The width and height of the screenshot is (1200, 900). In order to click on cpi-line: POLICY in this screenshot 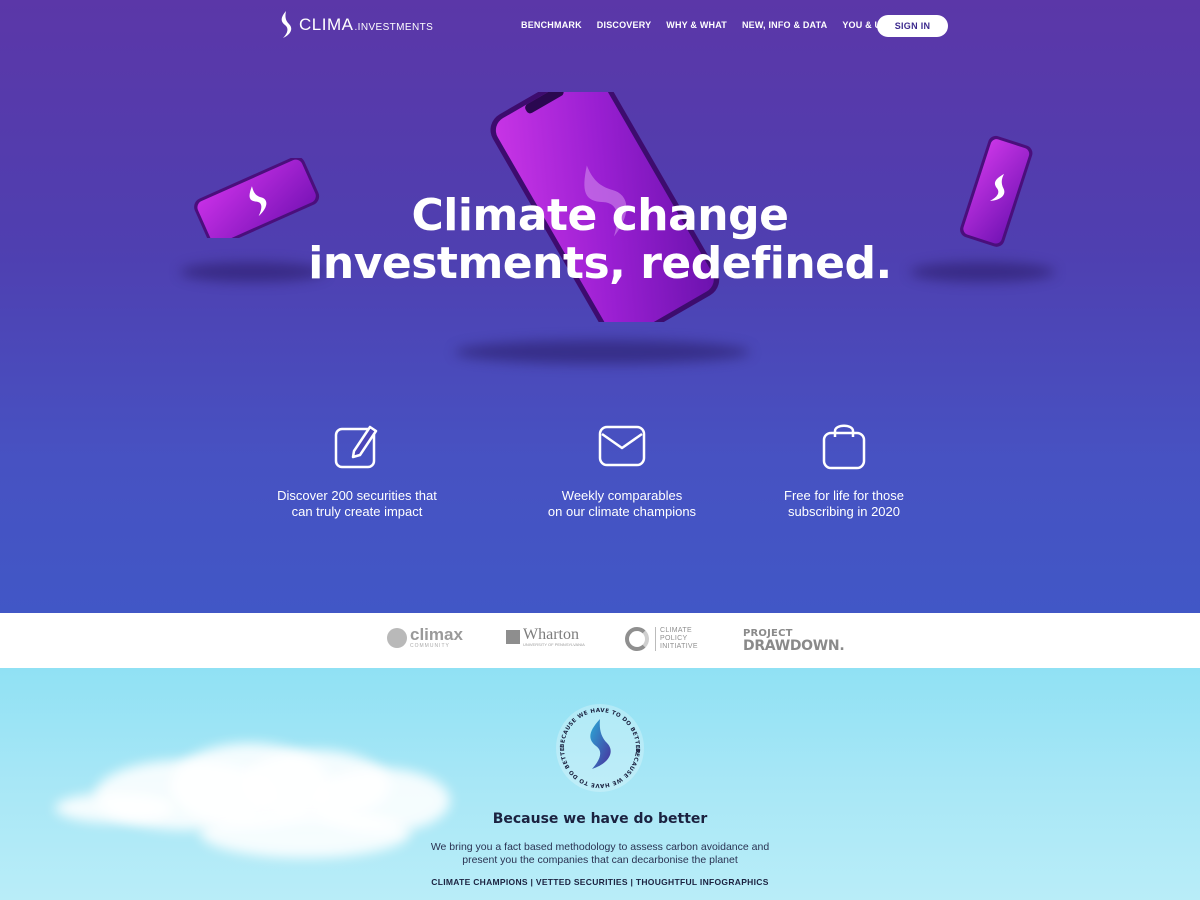, I will do `click(674, 638)`.